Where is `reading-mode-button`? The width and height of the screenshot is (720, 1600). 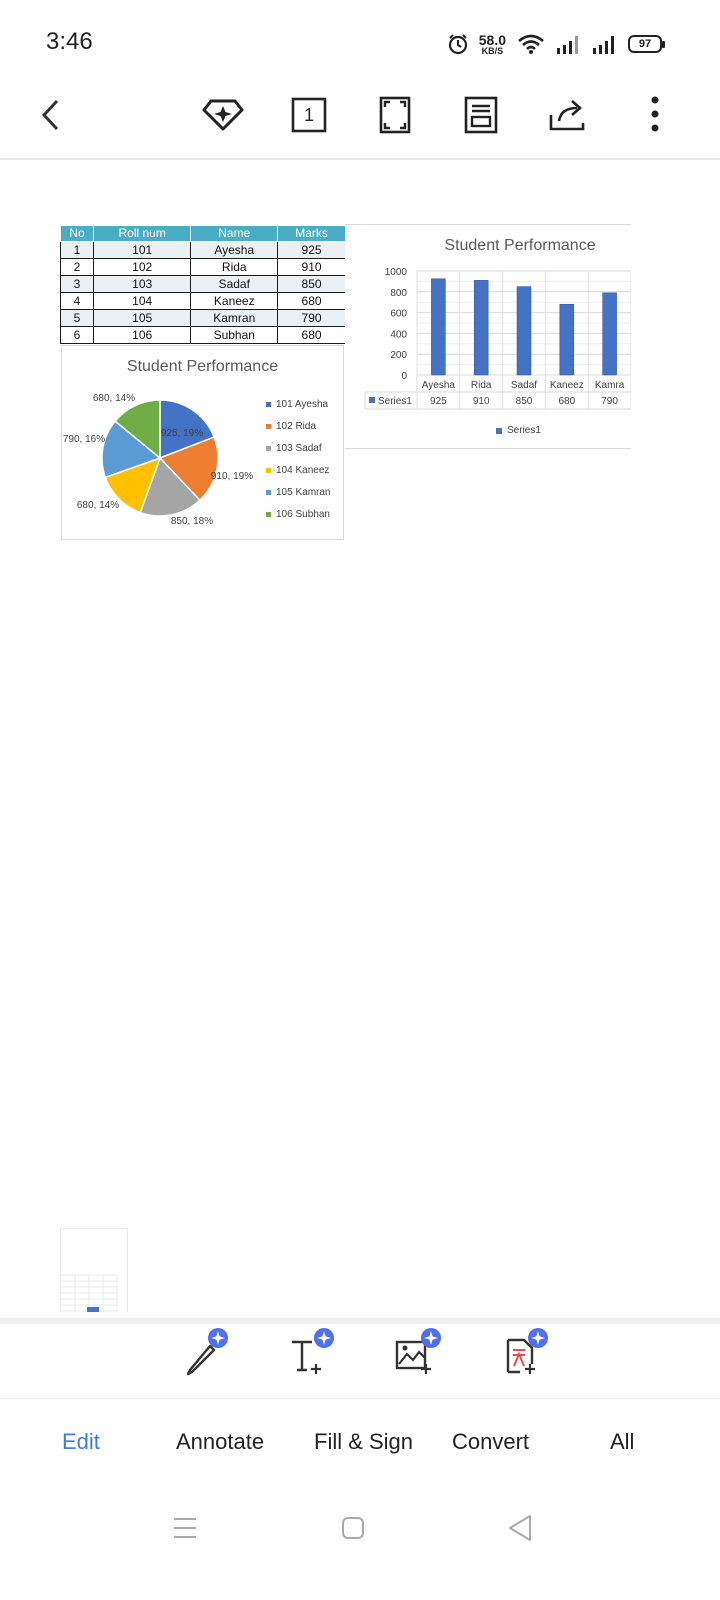 reading-mode-button is located at coordinates (481, 115).